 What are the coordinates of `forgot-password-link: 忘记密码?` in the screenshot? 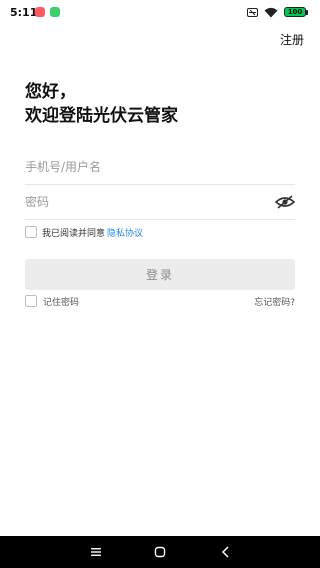 It's located at (274, 301).